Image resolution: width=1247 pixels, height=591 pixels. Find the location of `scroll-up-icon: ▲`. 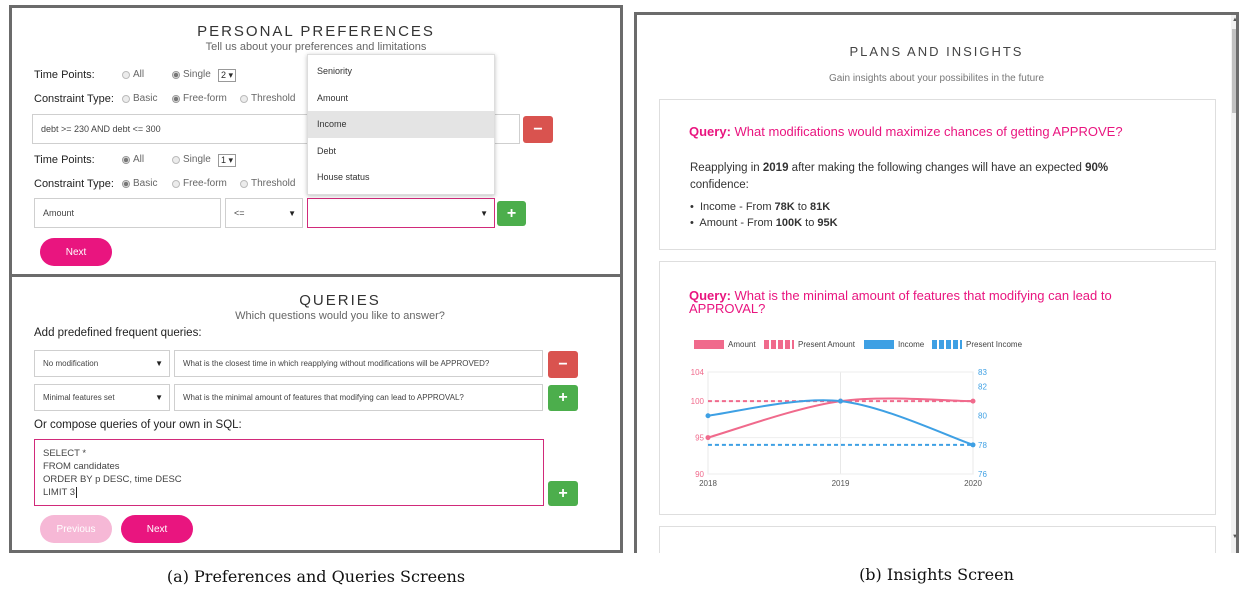

scroll-up-icon: ▲ is located at coordinates (1234, 20).